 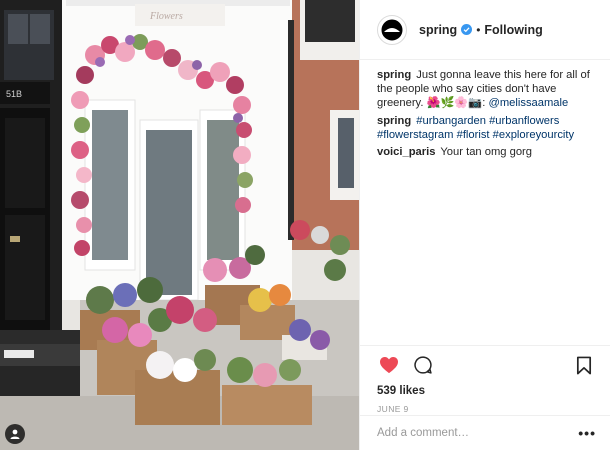 I want to click on hashtag-link: #urbangarden, so click(x=451, y=121).